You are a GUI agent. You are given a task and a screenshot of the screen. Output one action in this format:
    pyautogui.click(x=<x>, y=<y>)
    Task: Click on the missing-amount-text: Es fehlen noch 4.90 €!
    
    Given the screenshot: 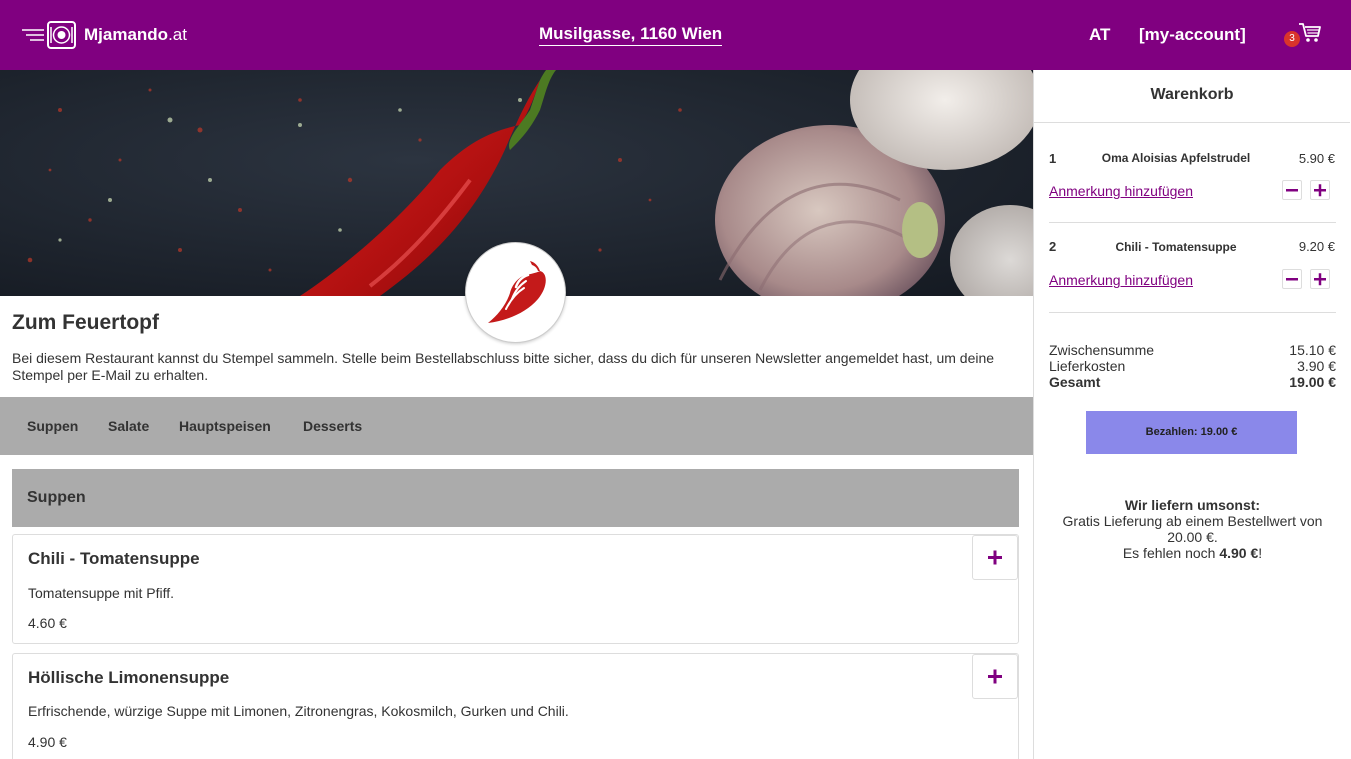 What is the action you would take?
    pyautogui.click(x=1192, y=553)
    